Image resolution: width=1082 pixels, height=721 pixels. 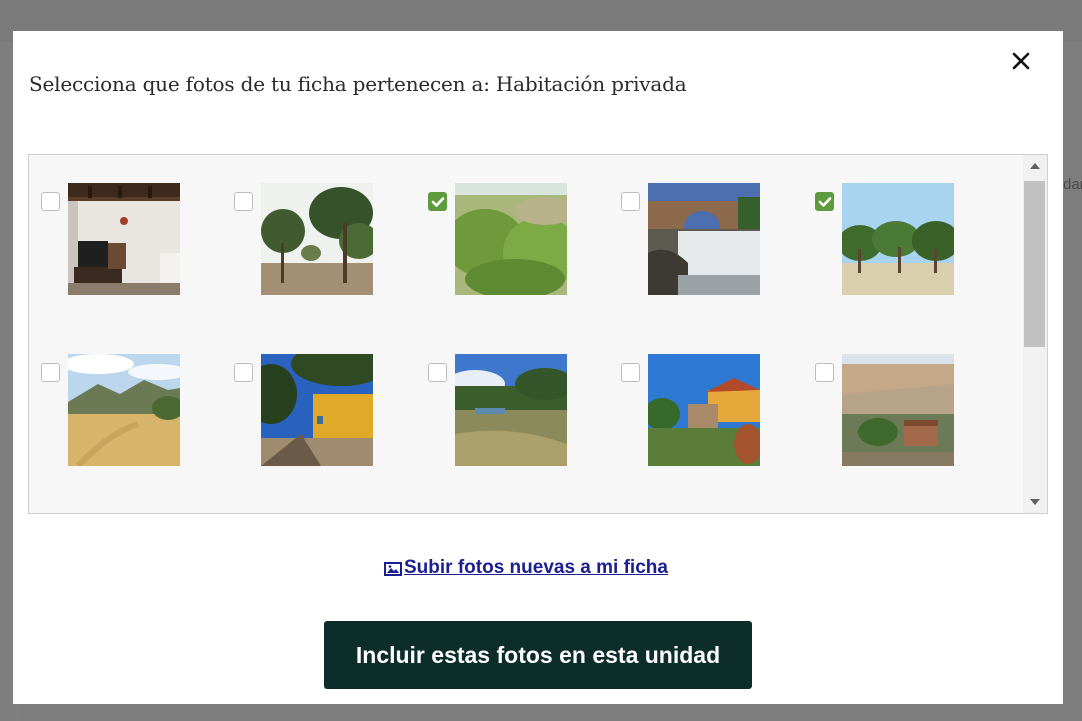 I want to click on photo-thumbnail-tree-park, so click(x=898, y=239).